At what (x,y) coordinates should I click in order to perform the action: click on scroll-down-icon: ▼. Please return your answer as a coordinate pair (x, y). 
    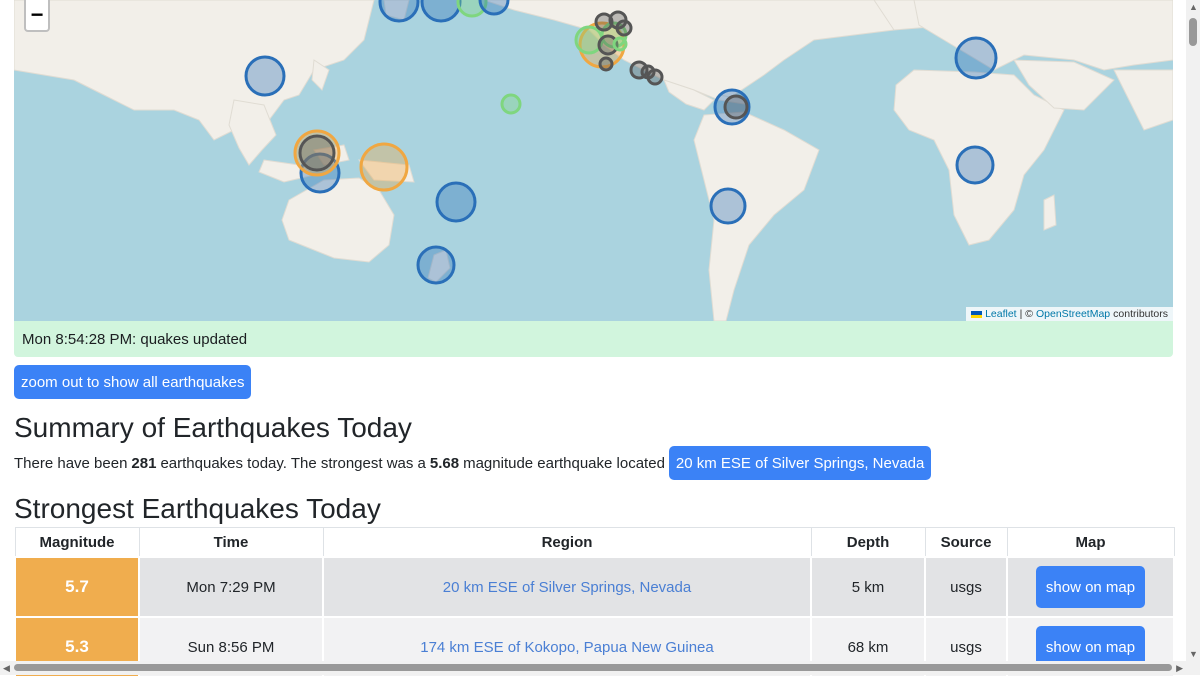
    Looking at the image, I should click on (1193, 654).